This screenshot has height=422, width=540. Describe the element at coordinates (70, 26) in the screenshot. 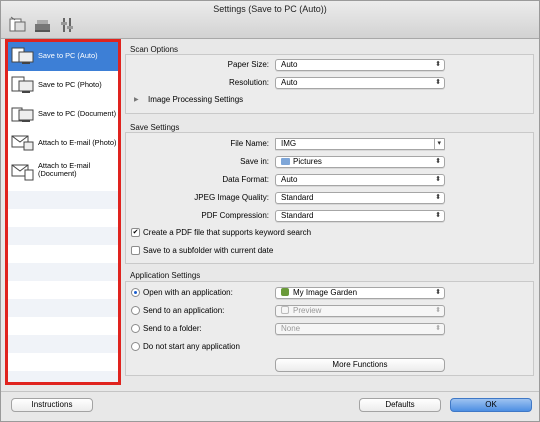

I see `general-settings-icon` at that location.